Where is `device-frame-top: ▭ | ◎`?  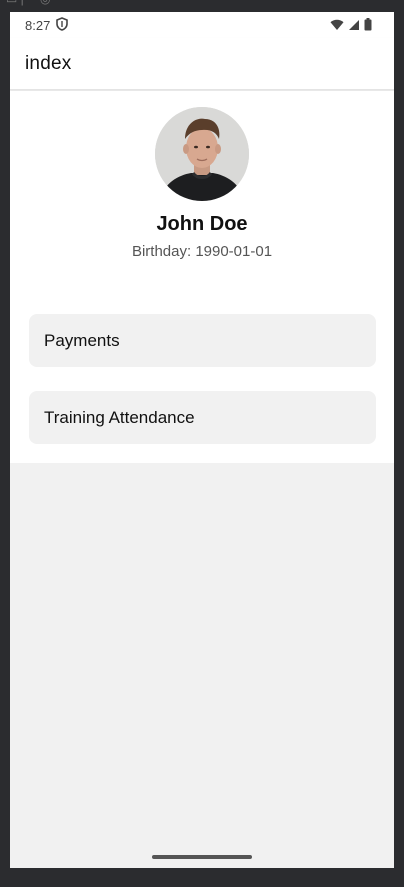
device-frame-top: ▭ | ◎ is located at coordinates (202, 6).